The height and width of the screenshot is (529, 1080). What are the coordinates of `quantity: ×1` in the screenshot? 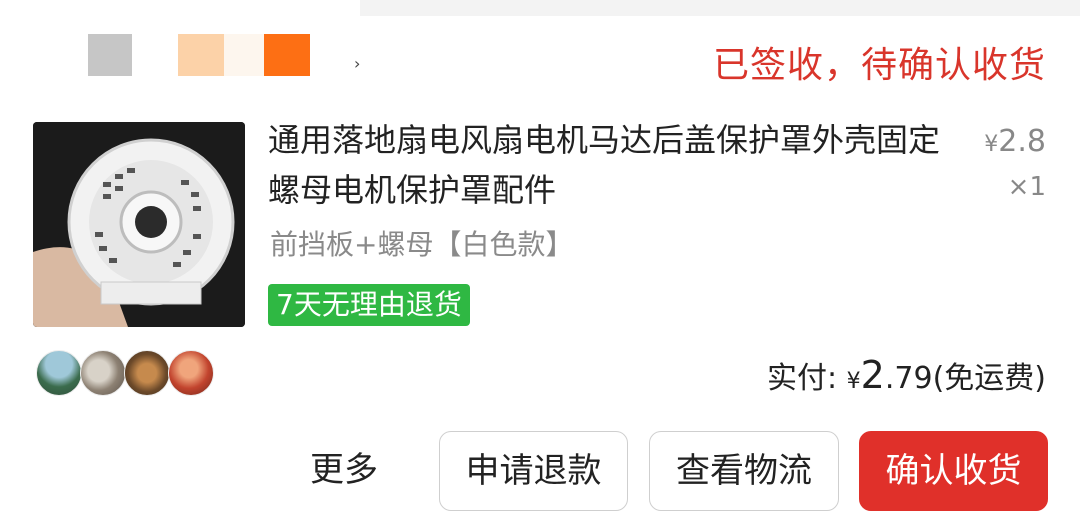 It's located at (1026, 187).